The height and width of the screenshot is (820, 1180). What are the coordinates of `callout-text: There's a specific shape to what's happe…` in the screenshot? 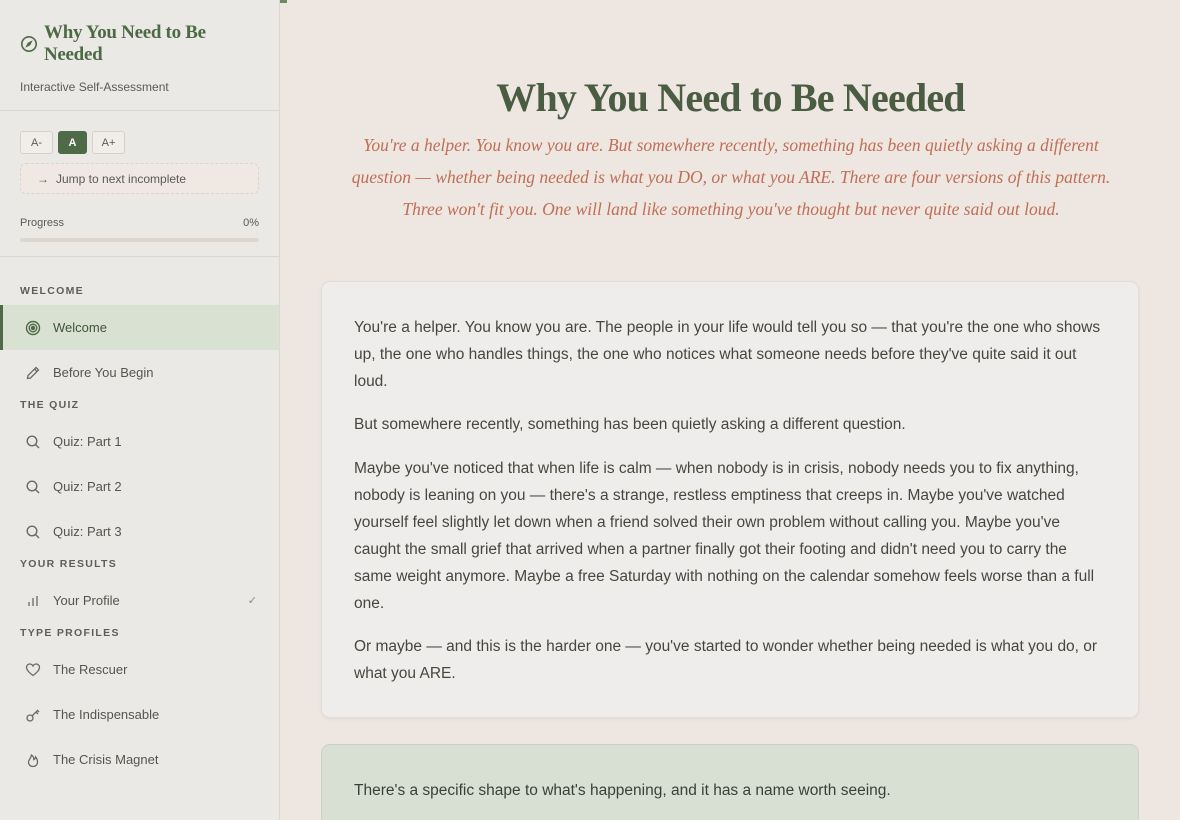 It's located at (622, 790).